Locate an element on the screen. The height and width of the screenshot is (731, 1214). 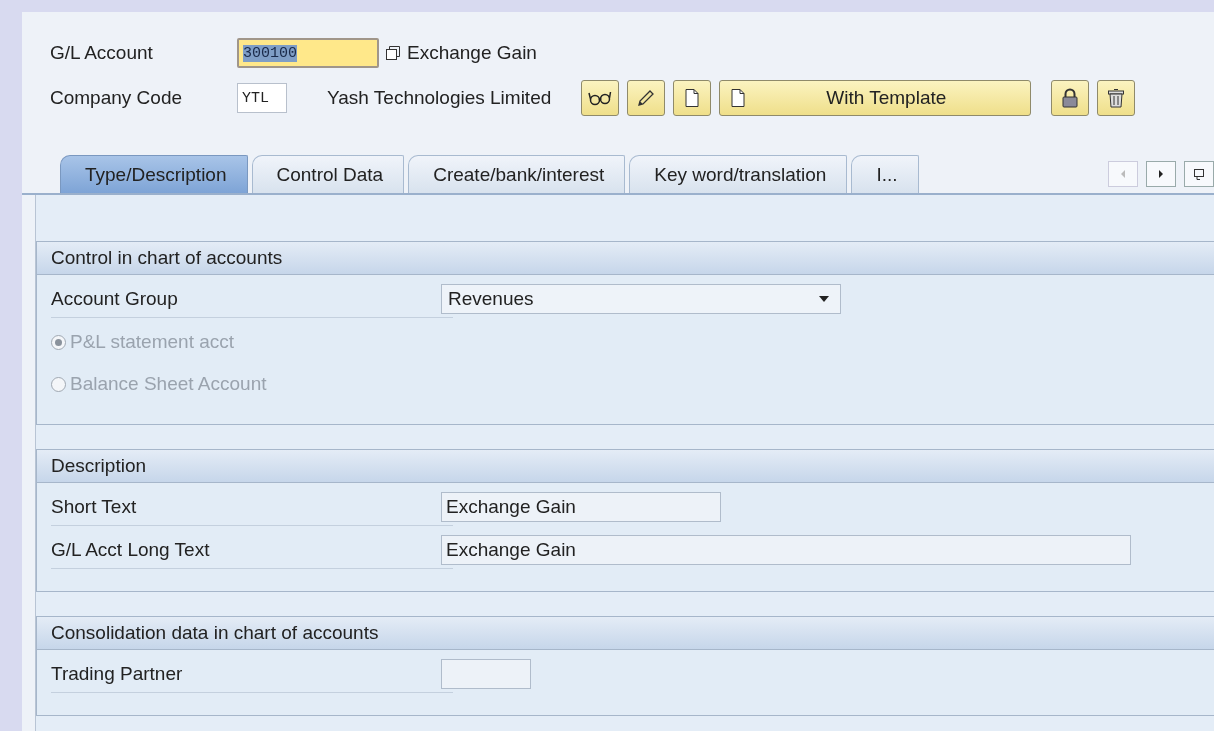
field-label: Company Code is located at coordinates (117, 98).